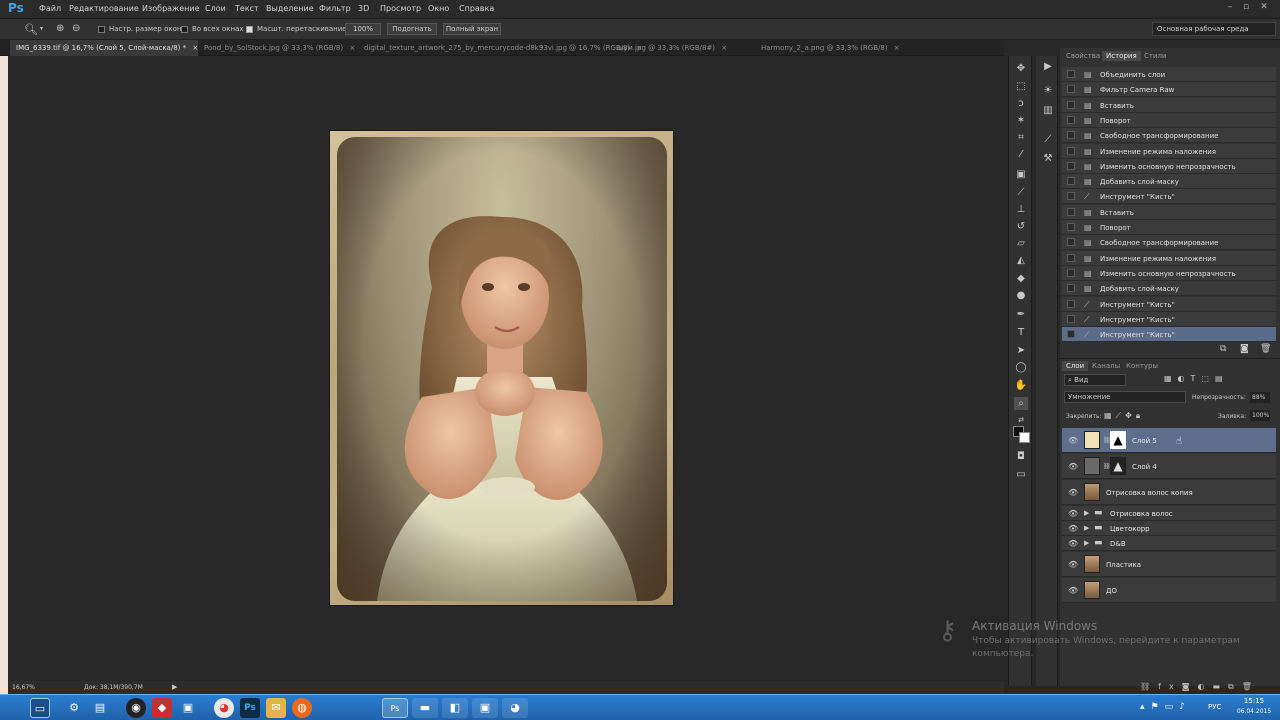 The height and width of the screenshot is (720, 1280). I want to click on new-document-from-state-icon: ⧉, so click(1223, 349).